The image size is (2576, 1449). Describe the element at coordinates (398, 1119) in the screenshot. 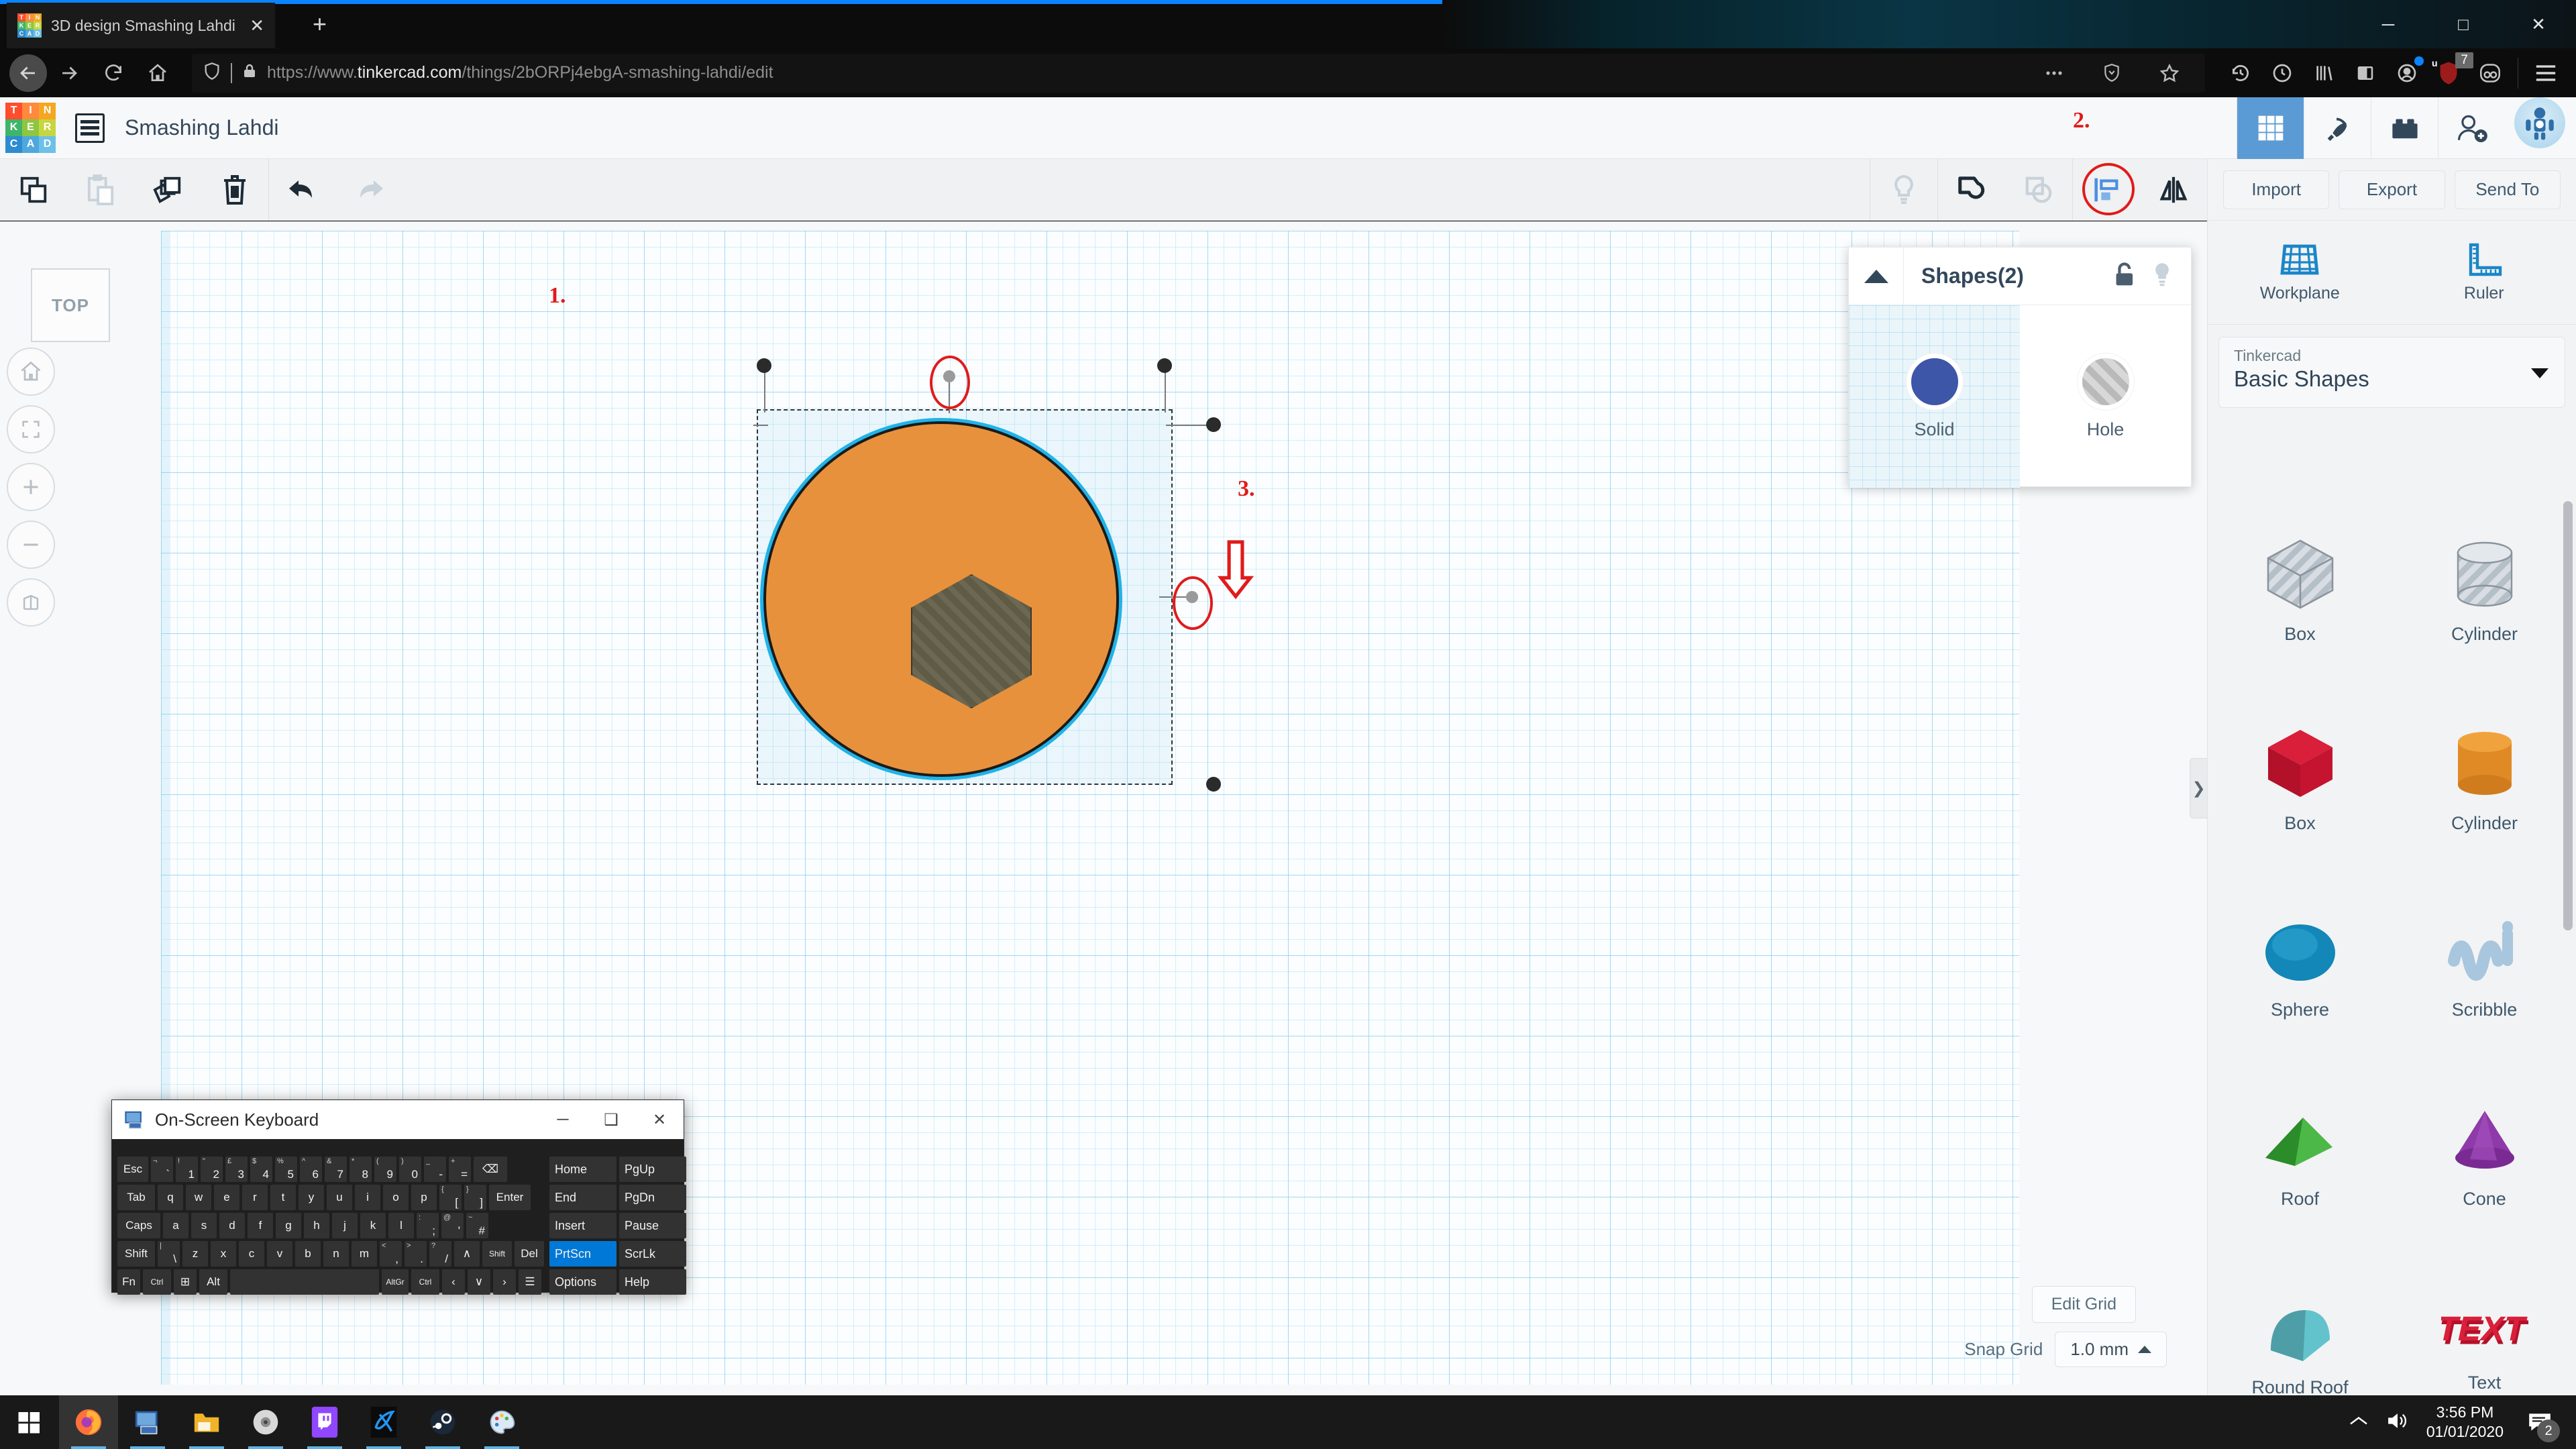

I see `osk-titlebar: On-Screen Keyboard ─ ❑ ✕` at that location.